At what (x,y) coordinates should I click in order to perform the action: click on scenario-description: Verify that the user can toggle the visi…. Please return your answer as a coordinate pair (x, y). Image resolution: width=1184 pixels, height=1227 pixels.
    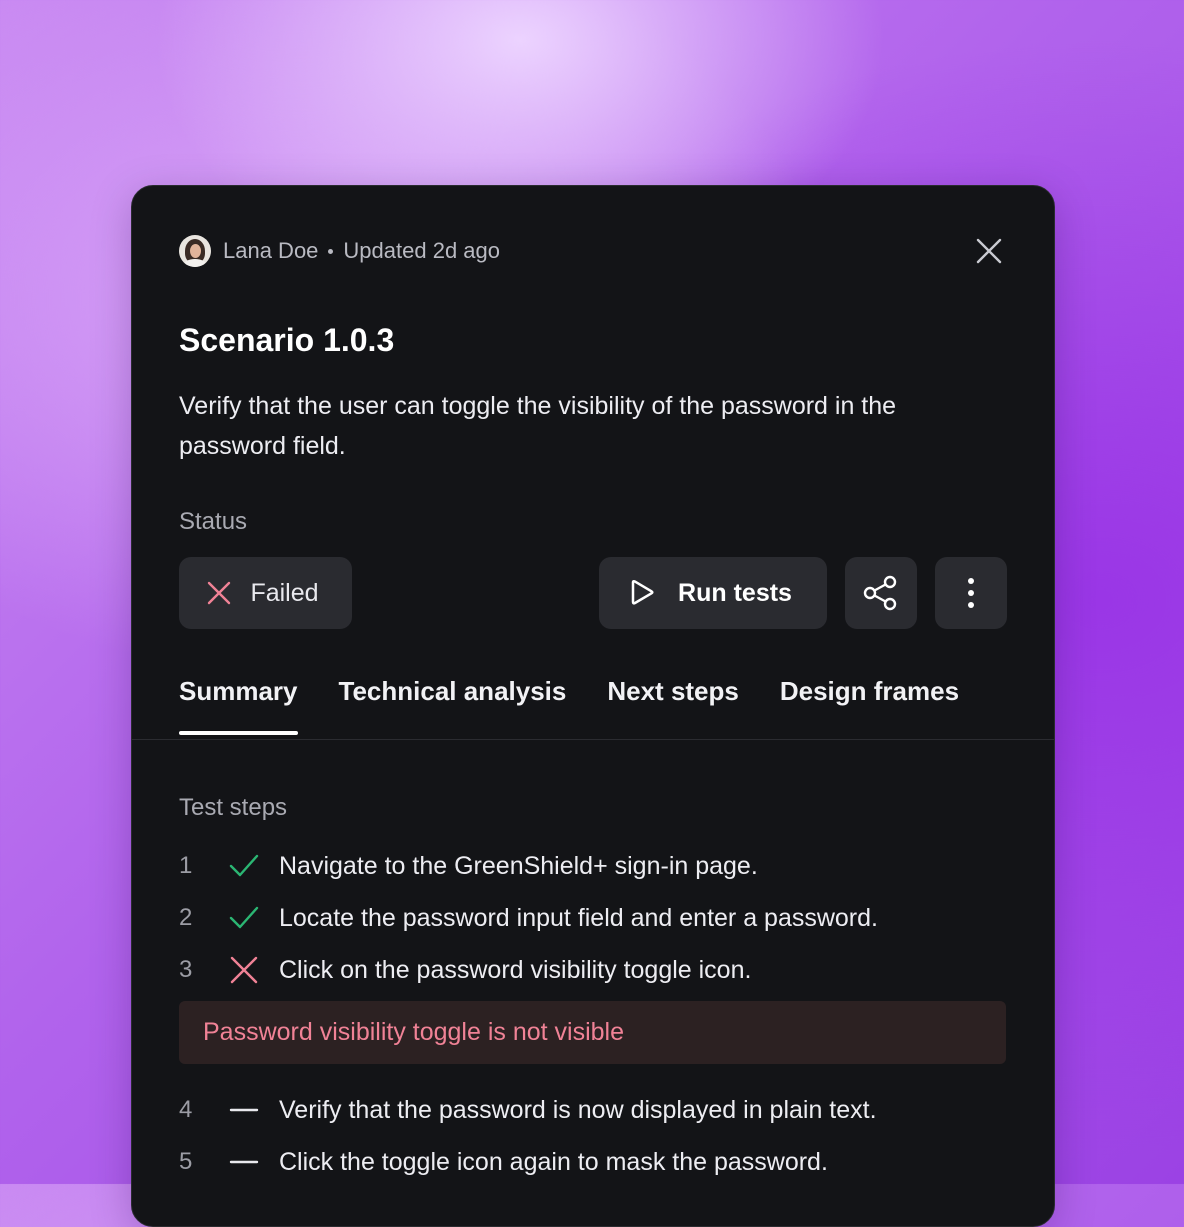
    Looking at the image, I should click on (538, 426).